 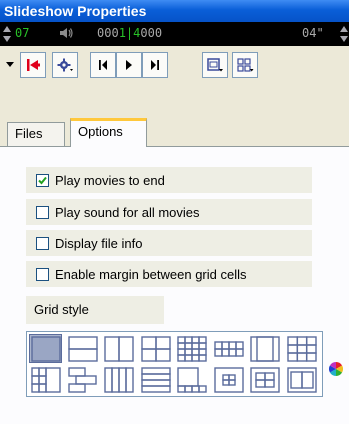 I want to click on previous-slide-icon, so click(x=103, y=65).